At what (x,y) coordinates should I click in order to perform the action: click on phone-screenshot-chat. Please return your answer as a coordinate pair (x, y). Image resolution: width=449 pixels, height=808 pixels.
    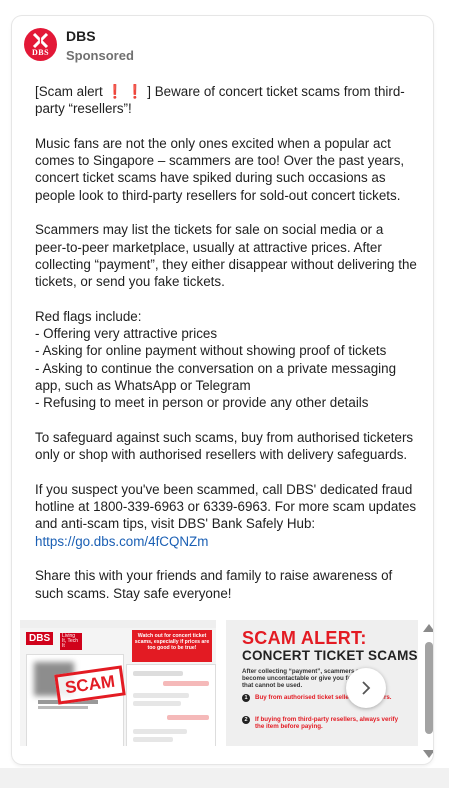
    Looking at the image, I should click on (171, 705).